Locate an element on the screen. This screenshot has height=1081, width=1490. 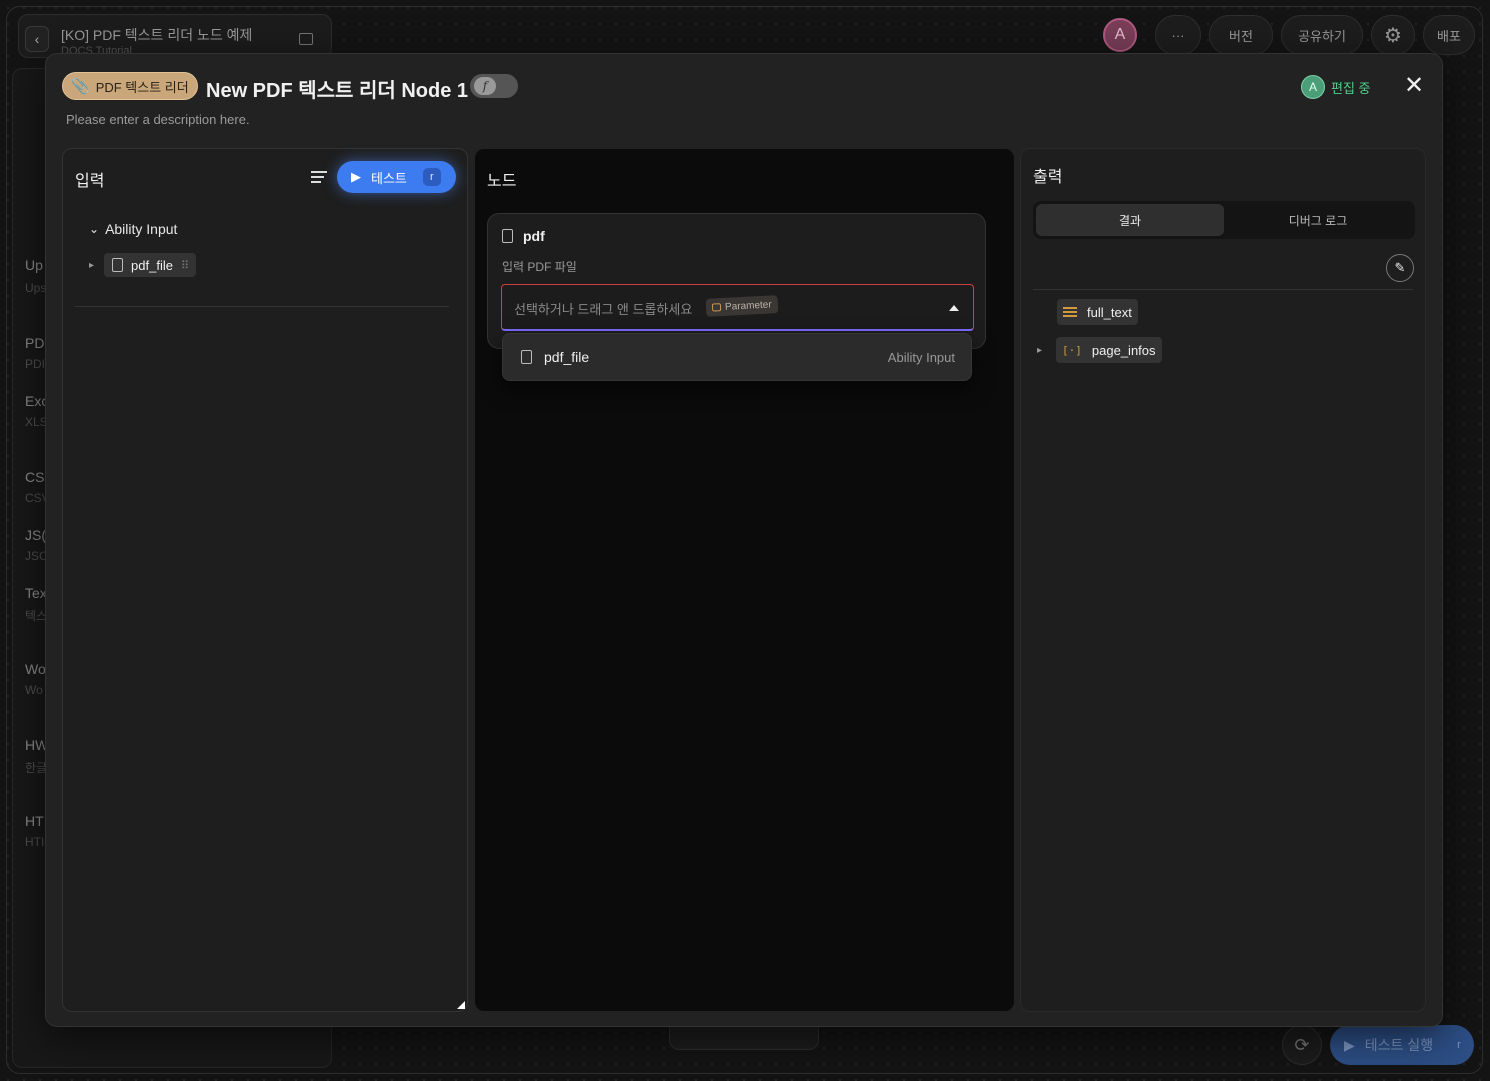
chevron-down-icon: ⌄ is located at coordinates (94, 229).